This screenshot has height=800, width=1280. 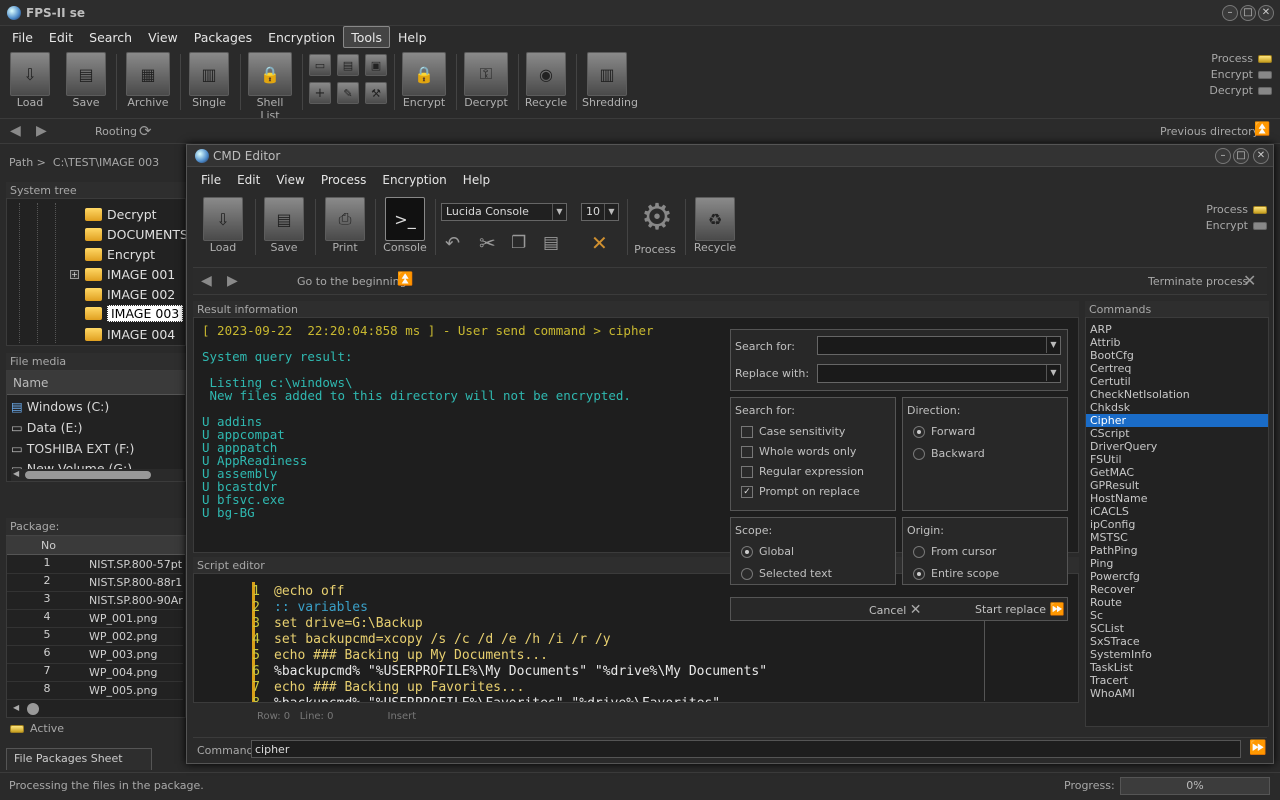 I want to click on name-column-header: Name, so click(x=96, y=383).